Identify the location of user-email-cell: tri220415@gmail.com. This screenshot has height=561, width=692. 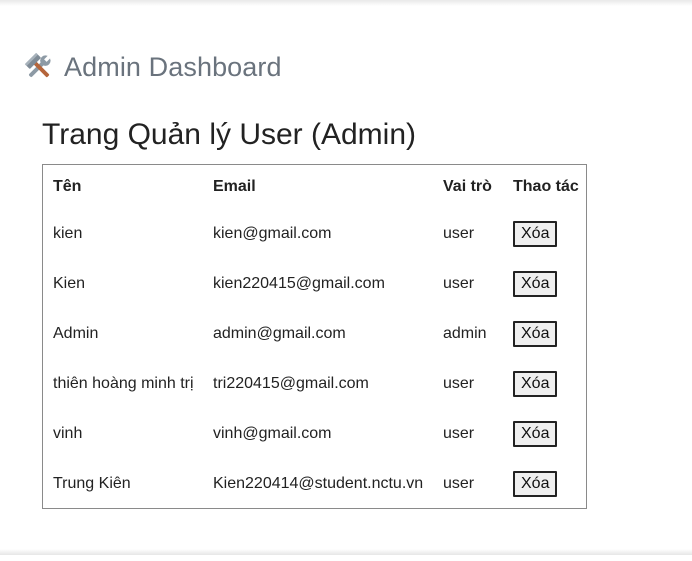
(291, 383).